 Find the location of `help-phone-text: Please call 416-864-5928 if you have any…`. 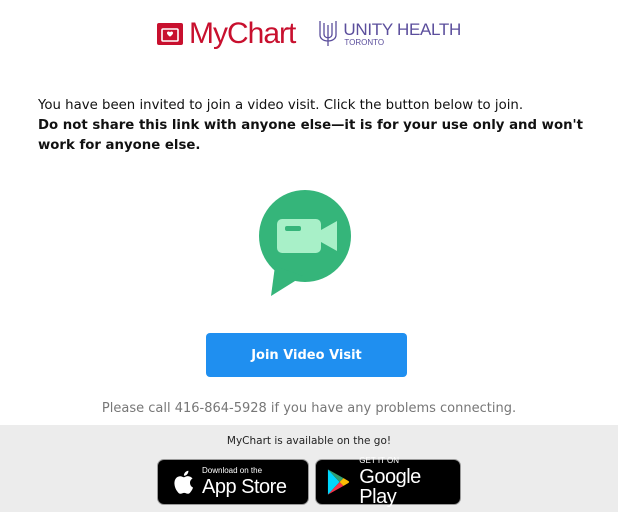

help-phone-text: Please call 416-864-5928 if you have any… is located at coordinates (309, 408).